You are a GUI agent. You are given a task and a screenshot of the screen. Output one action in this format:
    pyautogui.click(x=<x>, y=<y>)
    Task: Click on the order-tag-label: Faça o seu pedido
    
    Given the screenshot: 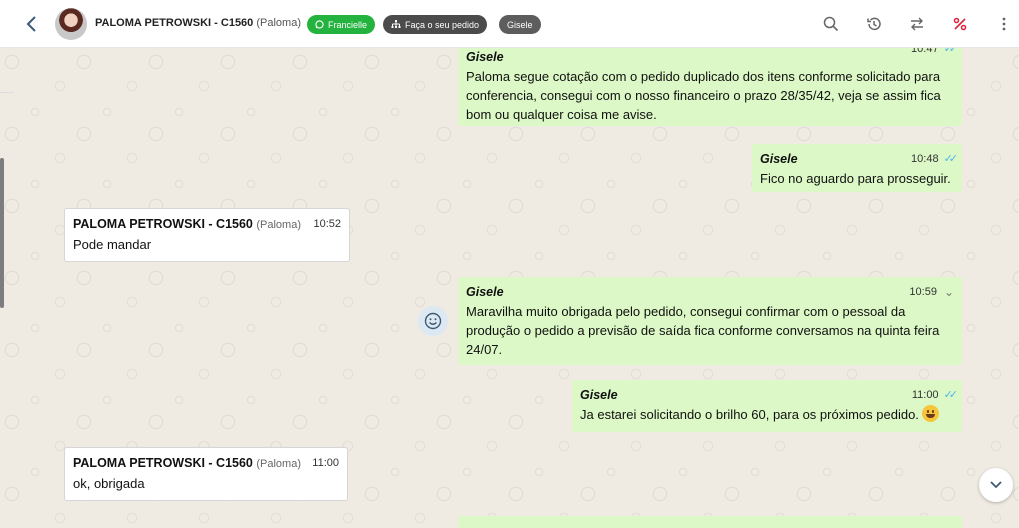 What is the action you would take?
    pyautogui.click(x=442, y=24)
    